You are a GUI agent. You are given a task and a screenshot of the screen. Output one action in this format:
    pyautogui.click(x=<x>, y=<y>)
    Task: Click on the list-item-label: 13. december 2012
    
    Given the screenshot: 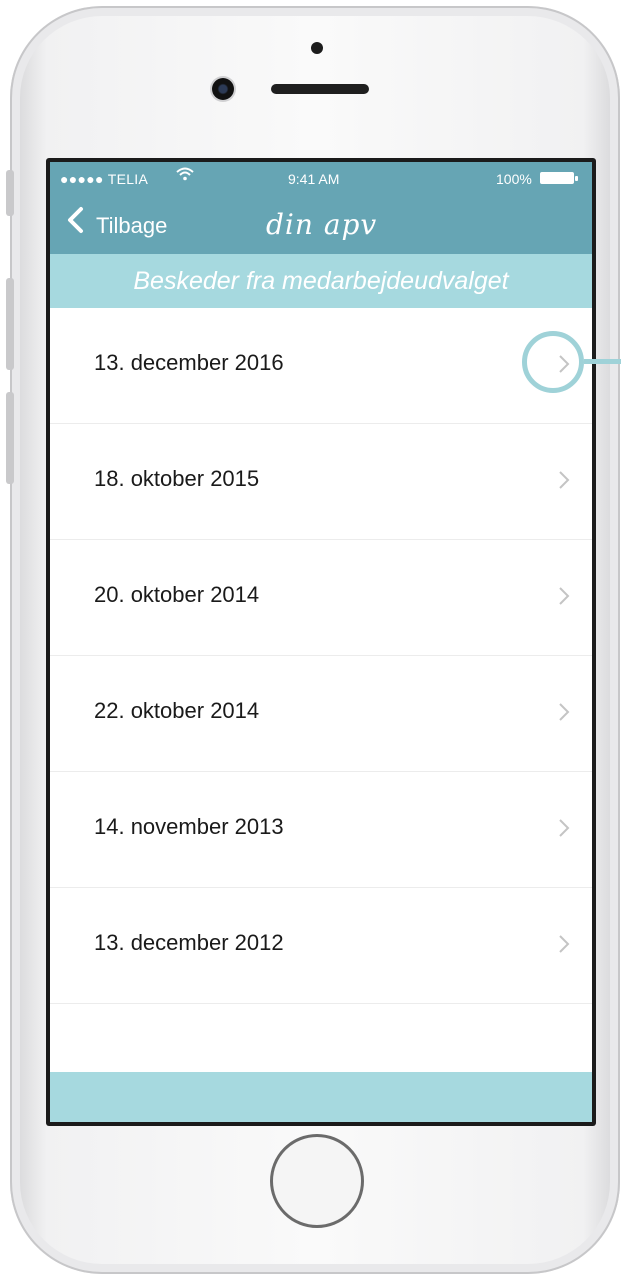 What is the action you would take?
    pyautogui.click(x=189, y=942)
    